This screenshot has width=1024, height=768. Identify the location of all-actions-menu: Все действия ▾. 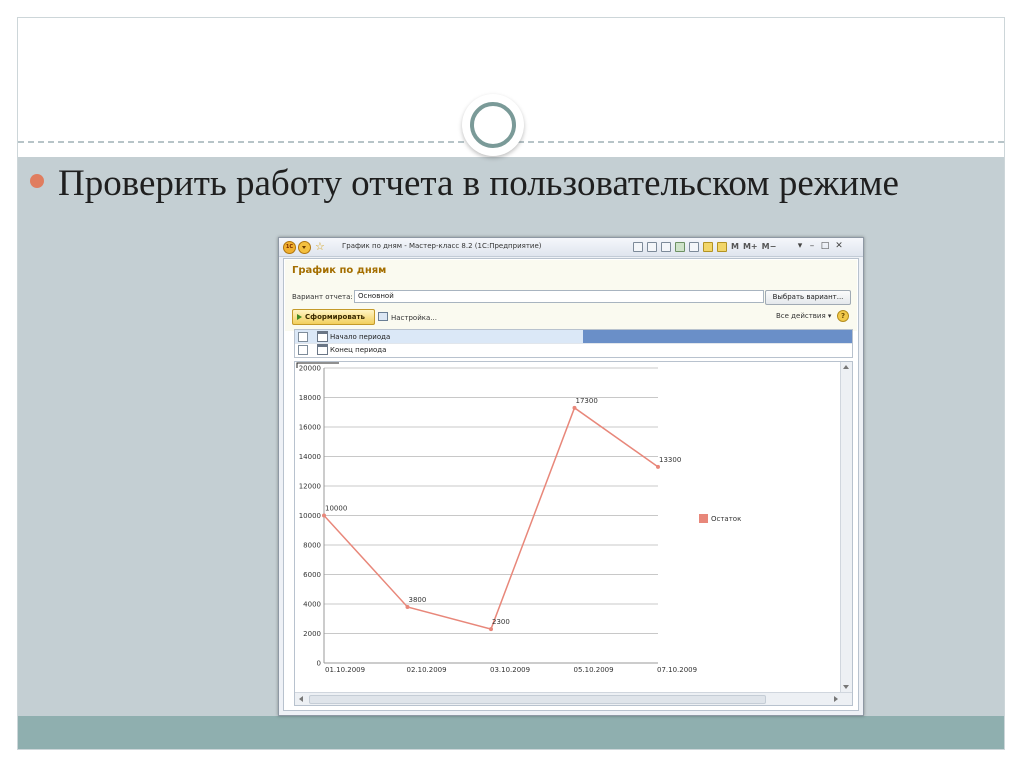
(803, 316).